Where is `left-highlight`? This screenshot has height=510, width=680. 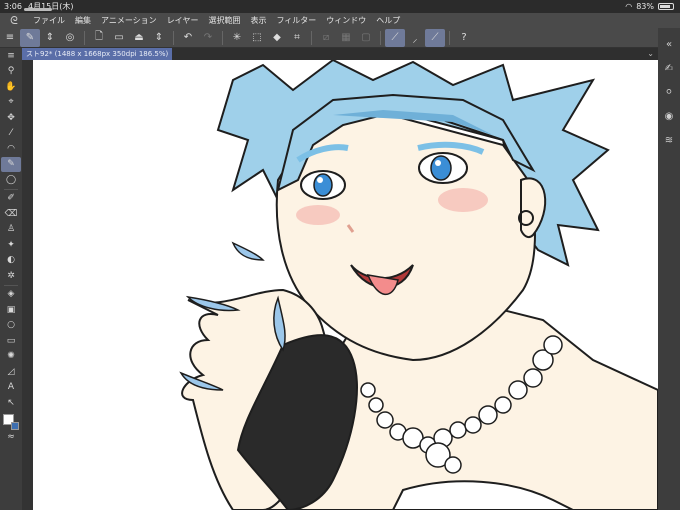 left-highlight is located at coordinates (320, 180).